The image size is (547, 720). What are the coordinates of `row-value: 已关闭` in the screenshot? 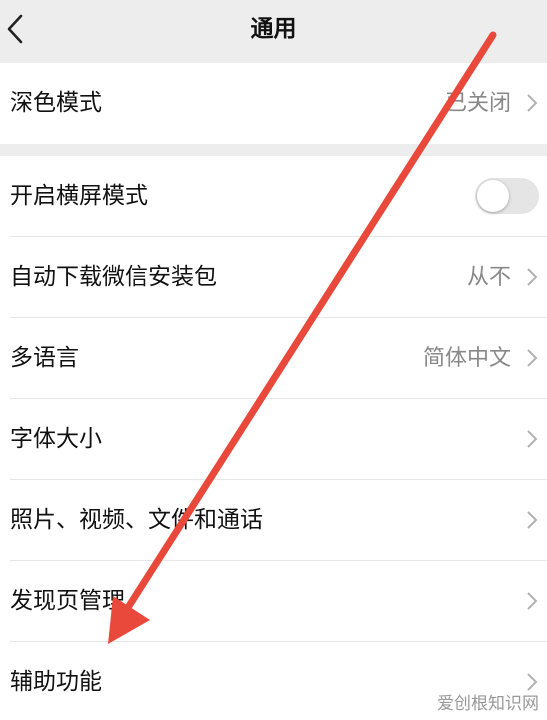 It's located at (477, 103).